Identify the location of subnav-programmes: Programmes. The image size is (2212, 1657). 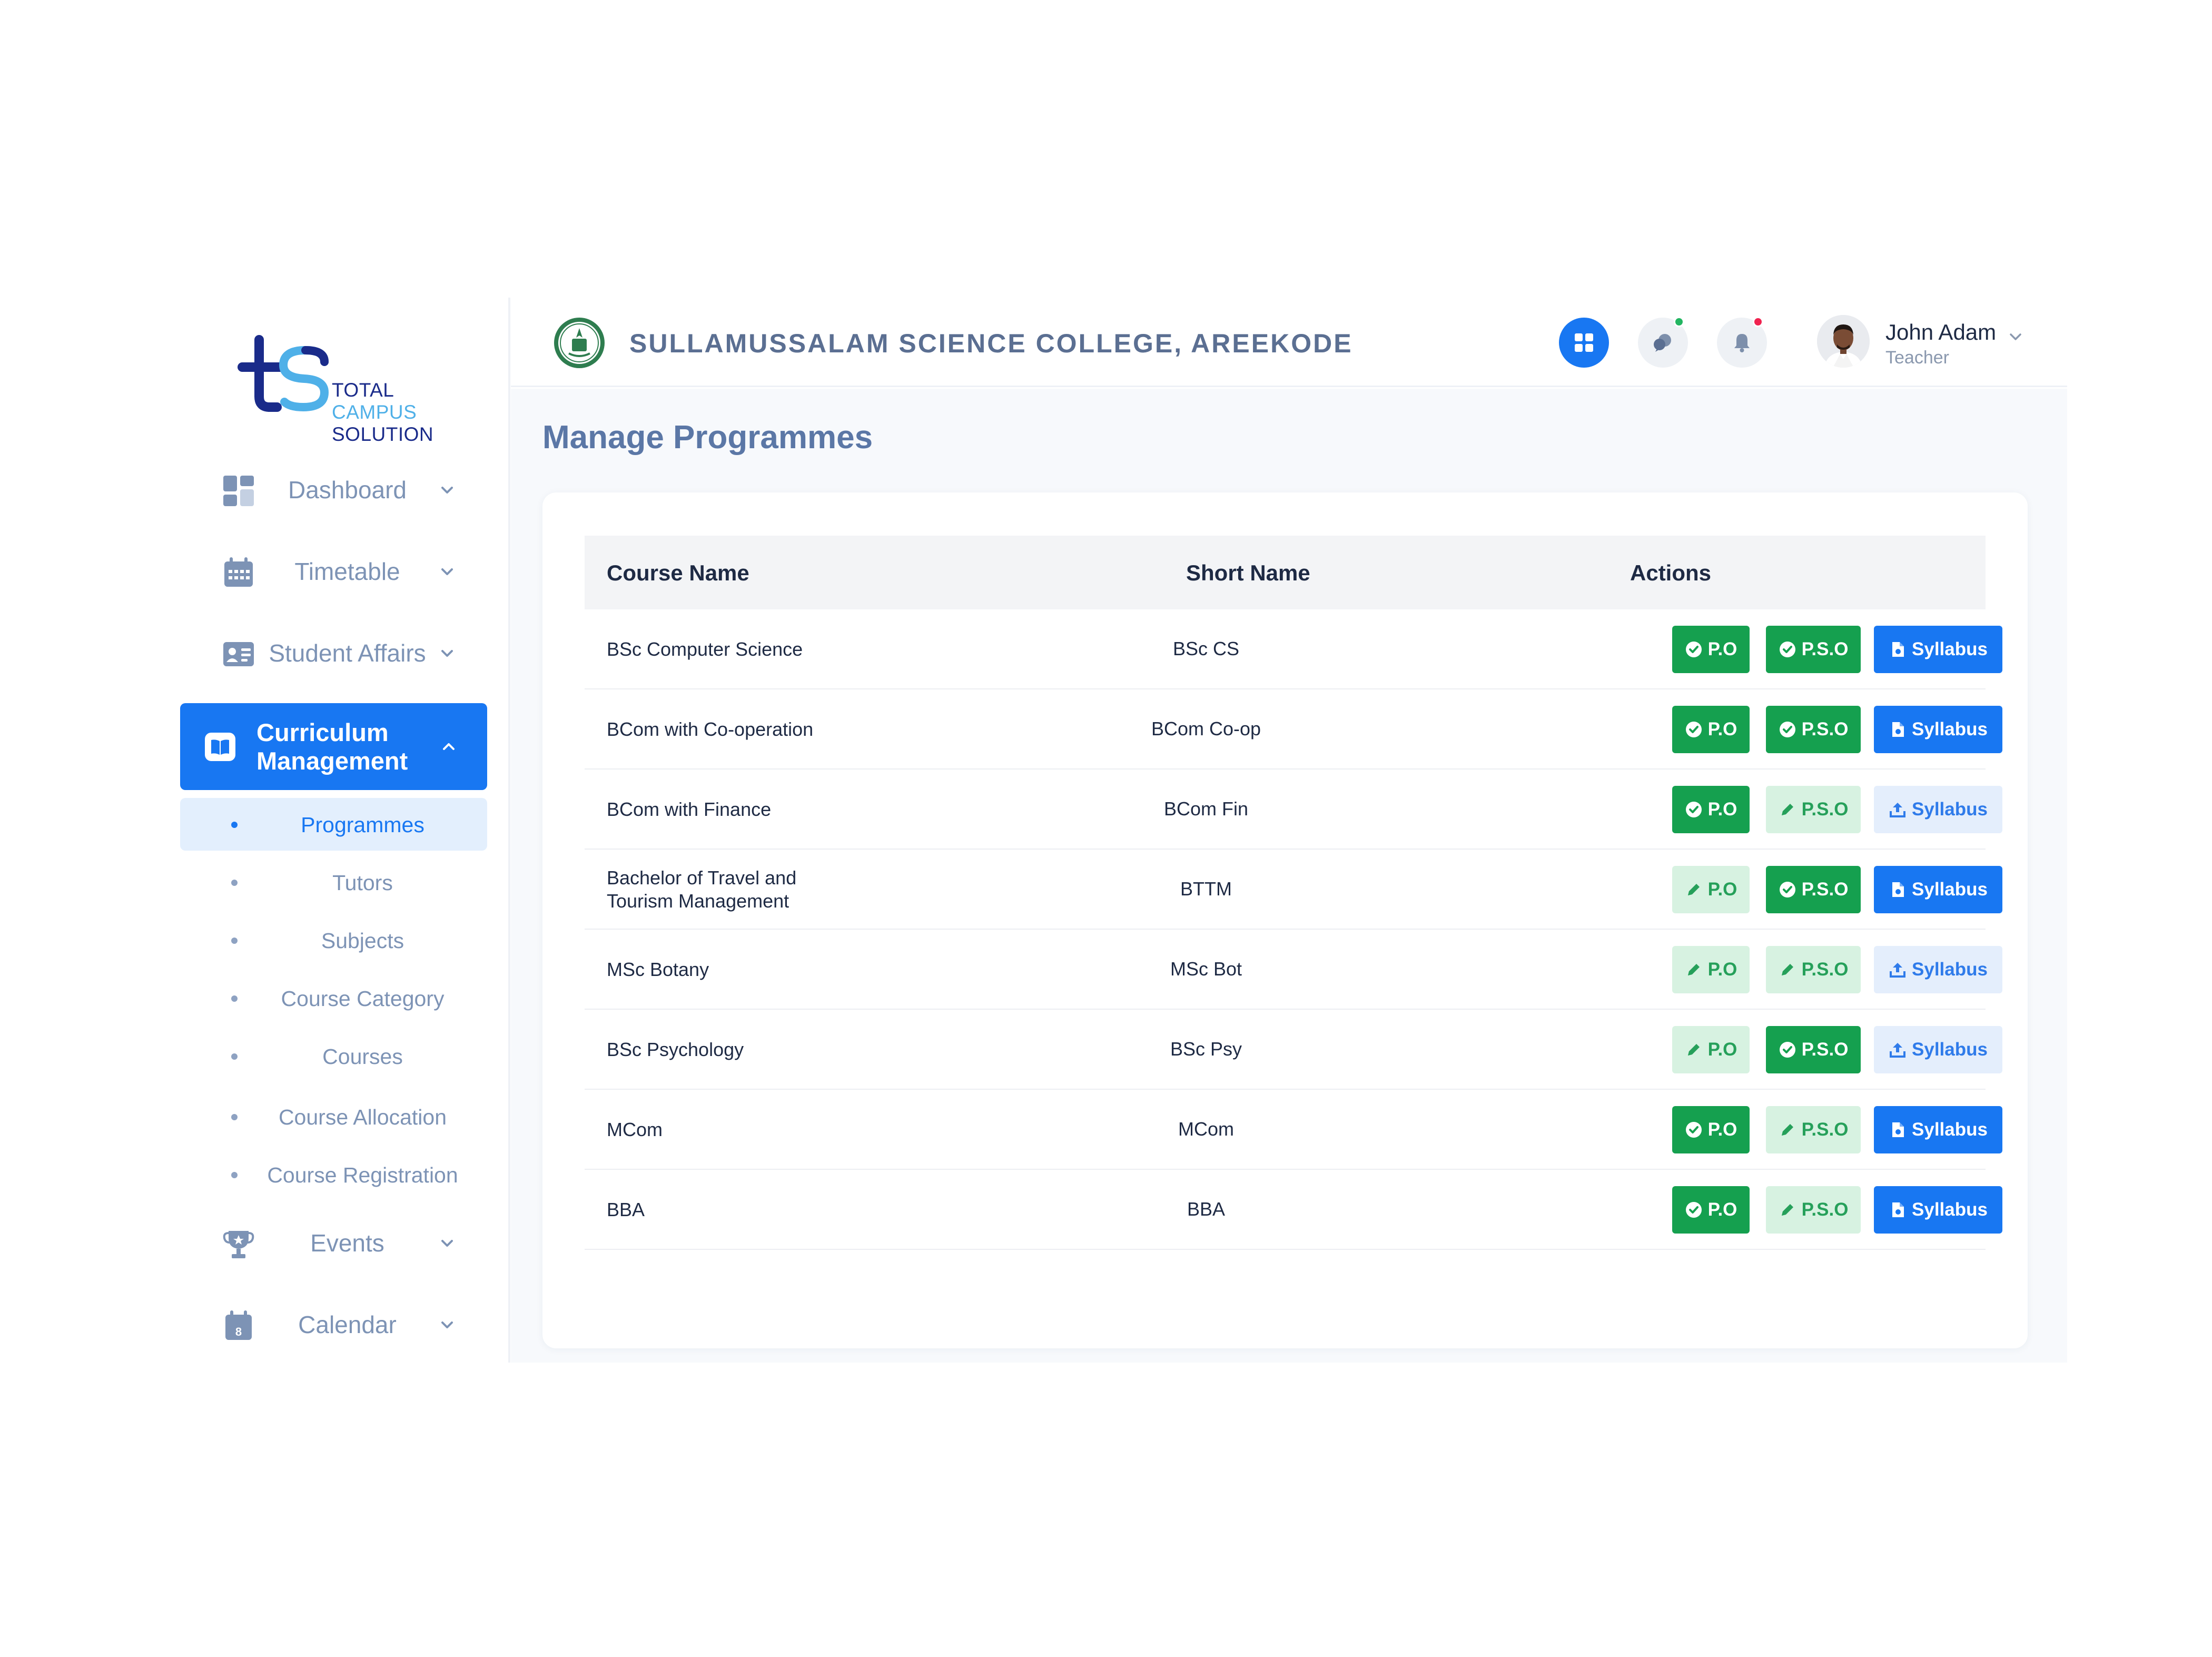
(333, 824).